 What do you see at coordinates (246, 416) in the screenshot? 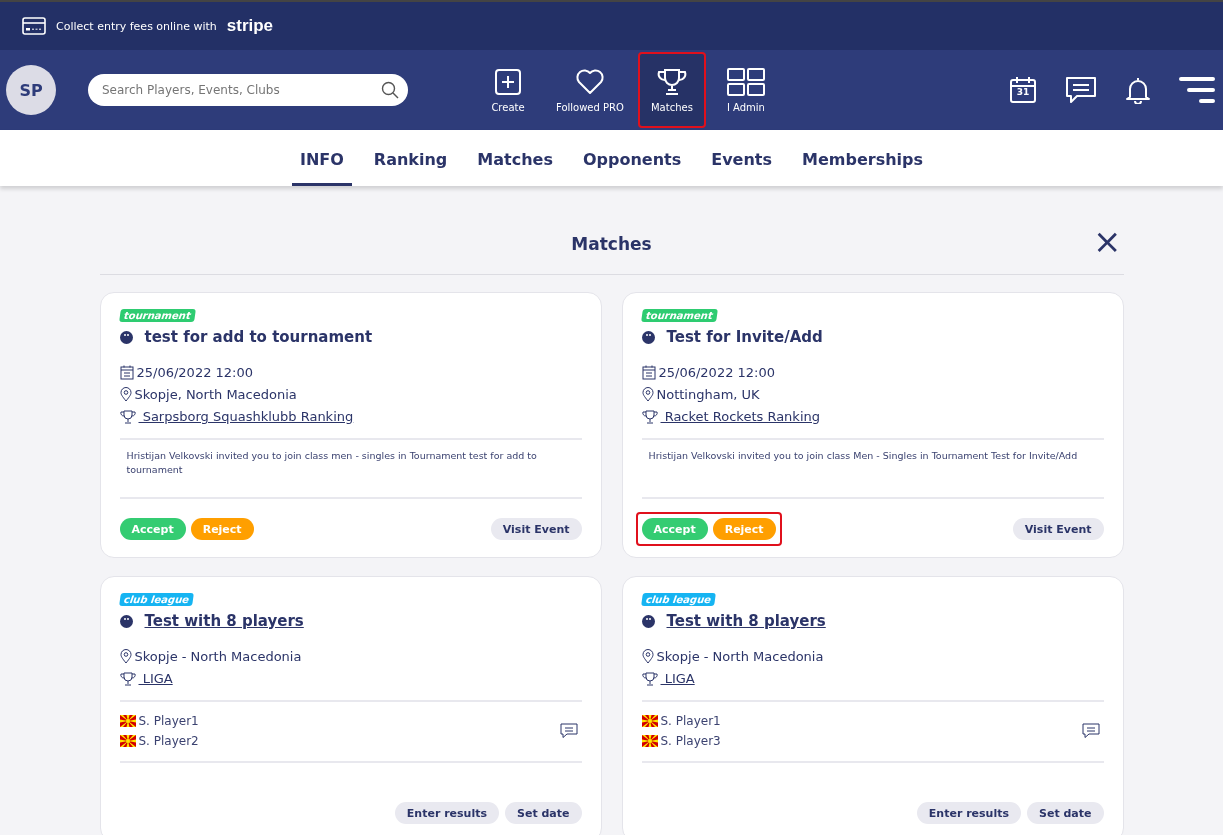
I see `league-link: Sarpsborg Squashklubb Ranking` at bounding box center [246, 416].